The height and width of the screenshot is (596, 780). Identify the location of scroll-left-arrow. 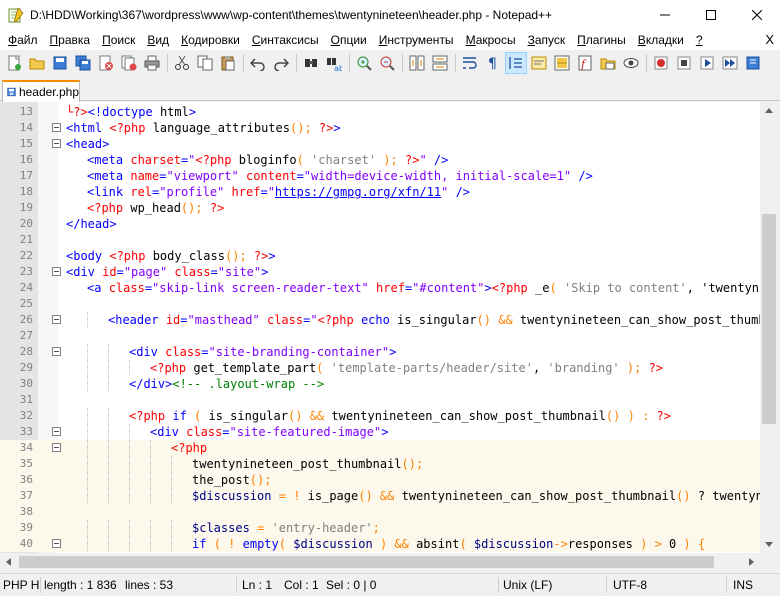
(8, 562).